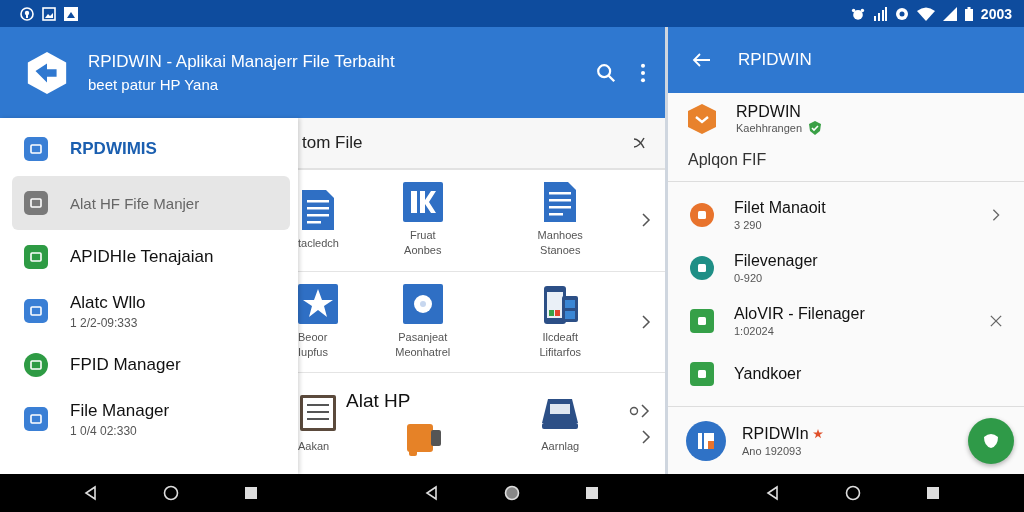  What do you see at coordinates (71, 13) in the screenshot?
I see `photo-icon` at bounding box center [71, 13].